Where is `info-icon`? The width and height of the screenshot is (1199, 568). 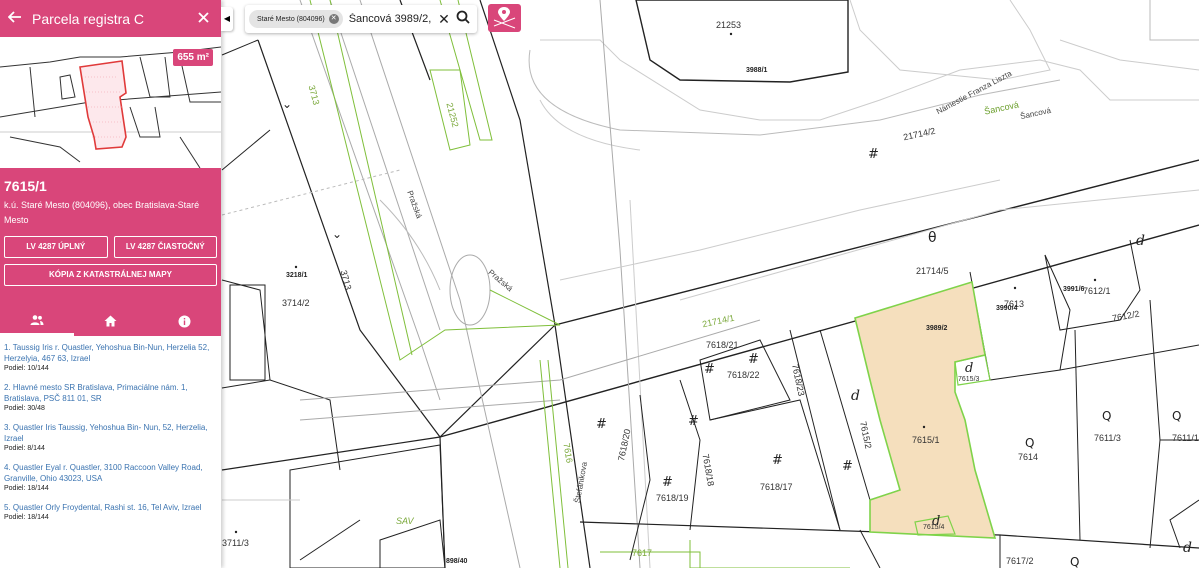 info-icon is located at coordinates (184, 321).